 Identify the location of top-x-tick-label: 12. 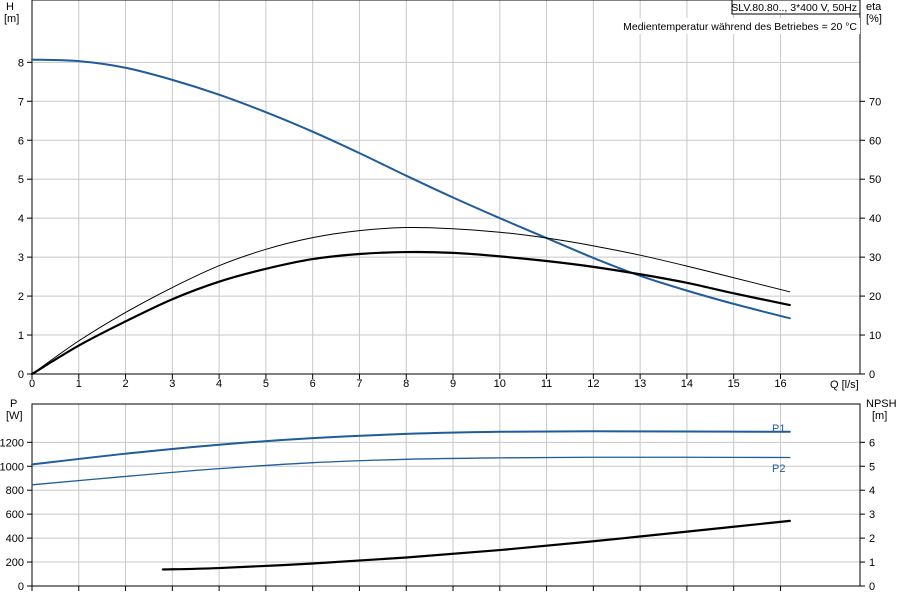
(593, 384).